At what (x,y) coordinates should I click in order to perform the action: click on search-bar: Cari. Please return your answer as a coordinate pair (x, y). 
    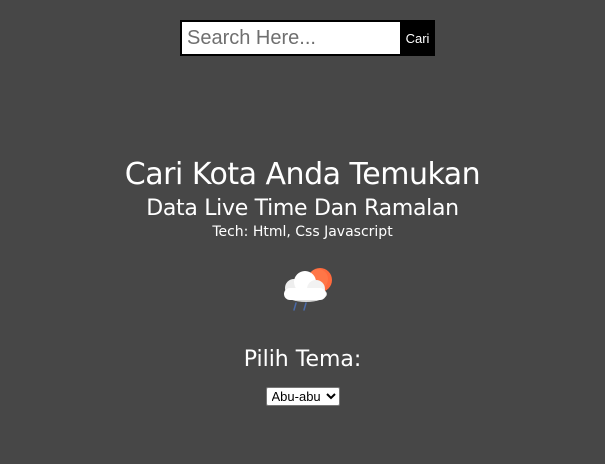
    Looking at the image, I should click on (307, 38).